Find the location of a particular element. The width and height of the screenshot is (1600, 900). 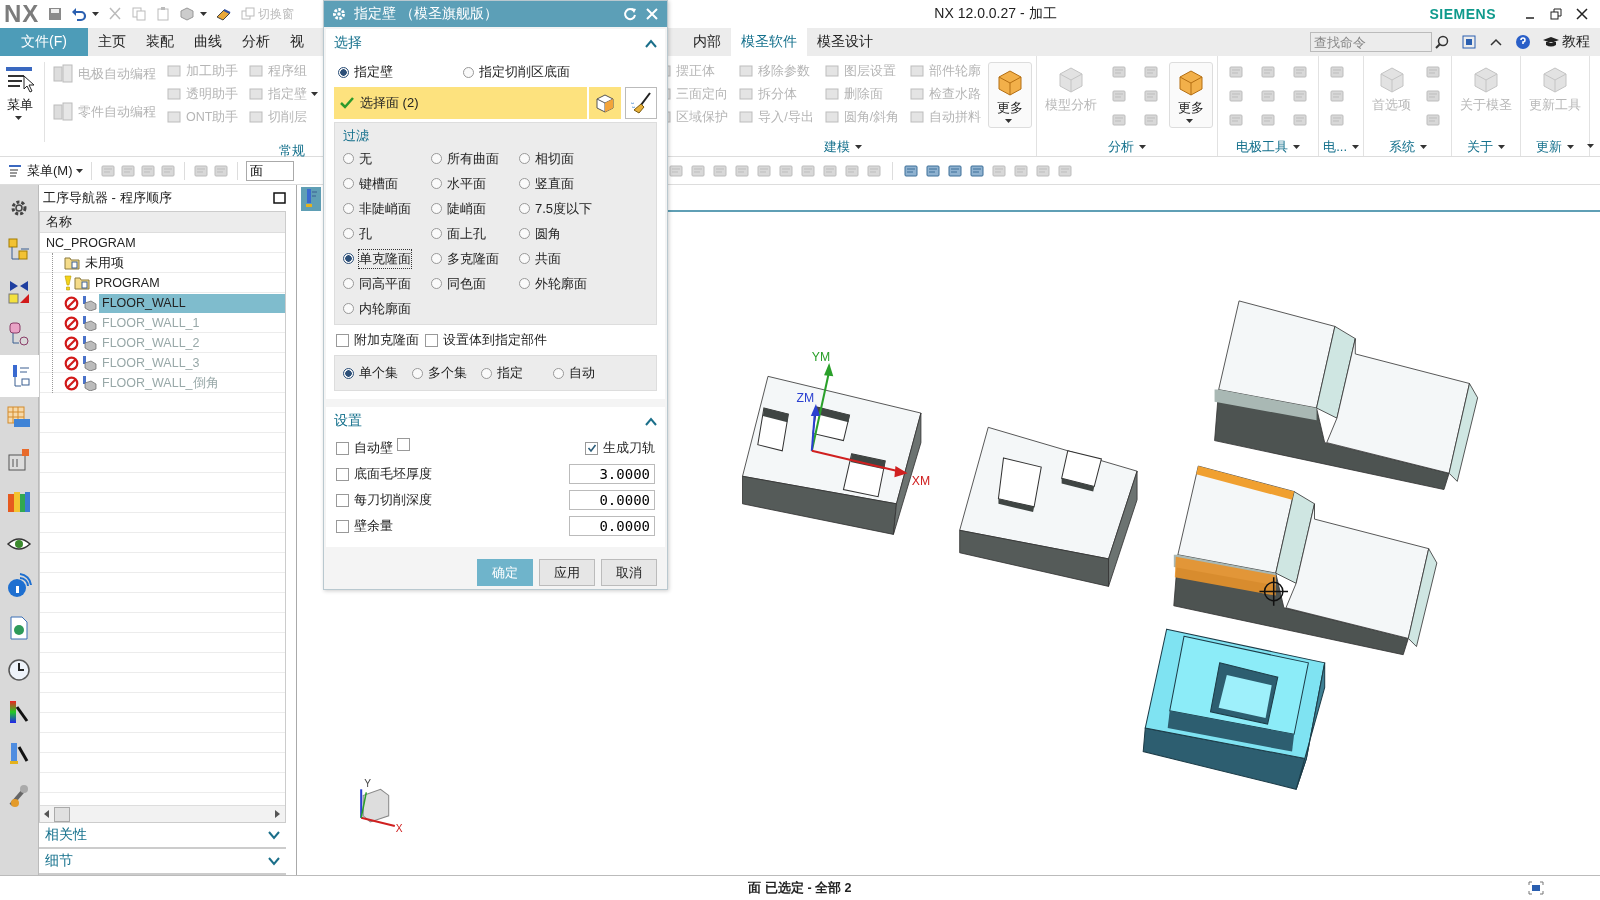

radio-button: 单克隆面 is located at coordinates (387, 258).